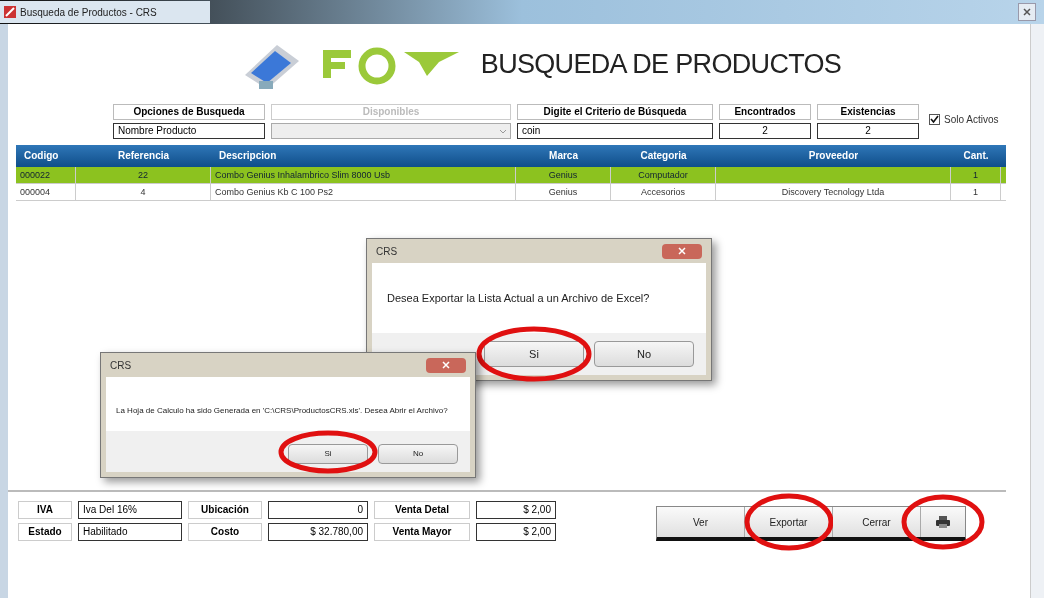 This screenshot has height=598, width=1044. Describe the element at coordinates (877, 522) in the screenshot. I see `toolbar-button: Cerrar` at that location.